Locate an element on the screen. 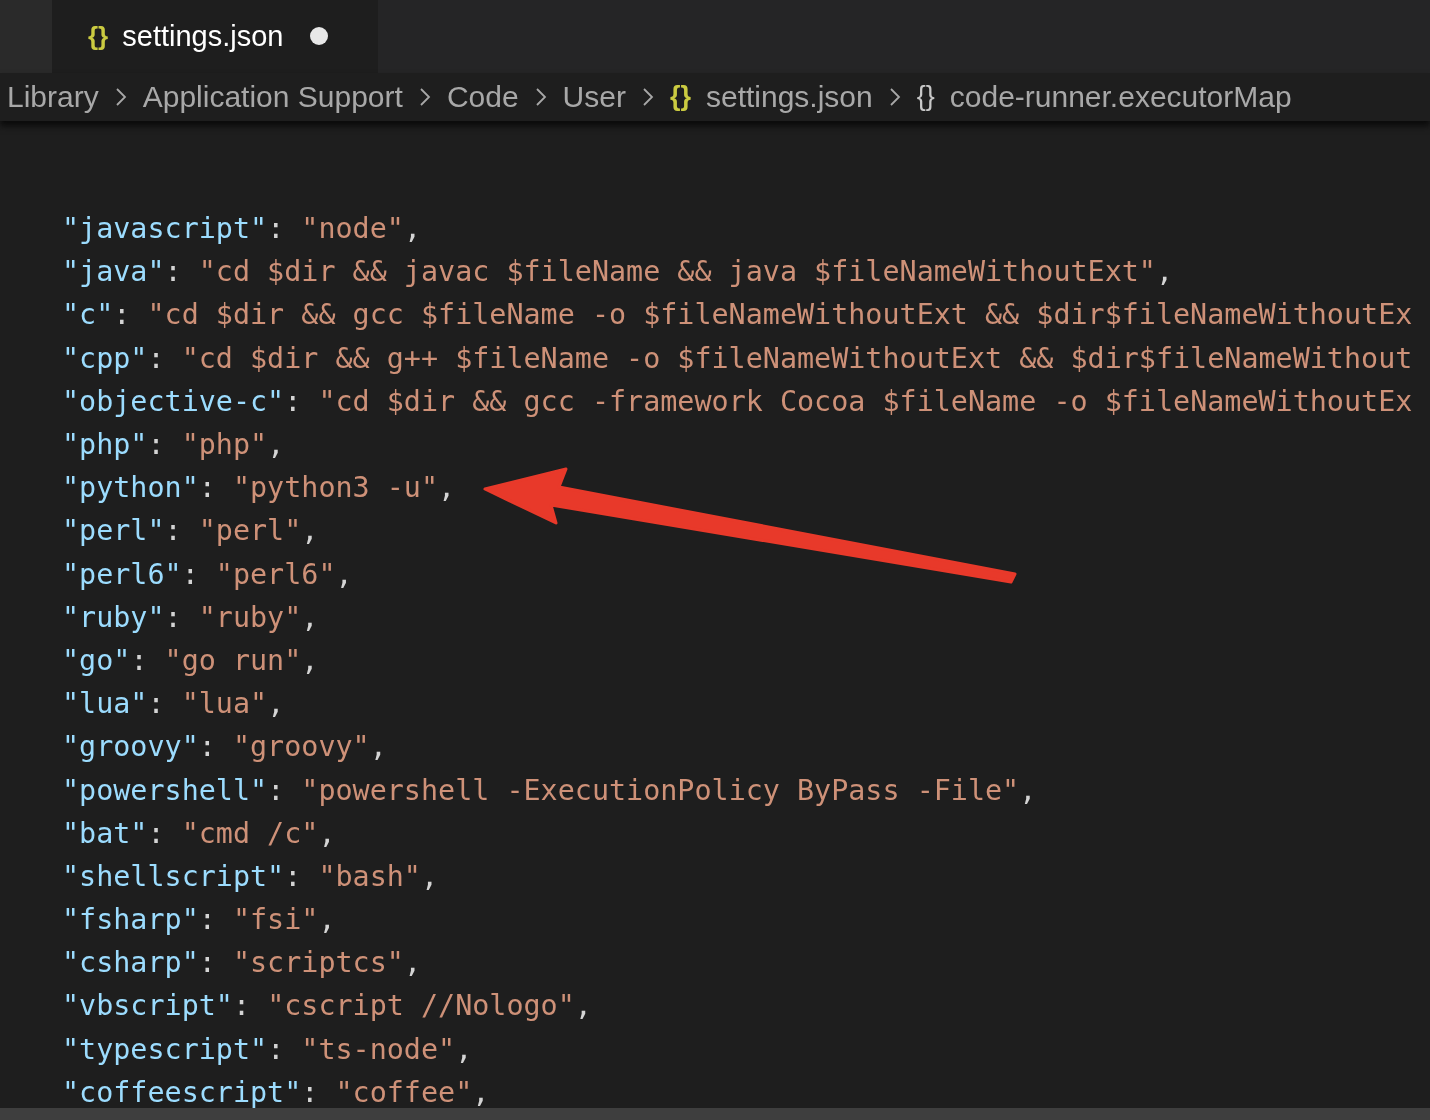 This screenshot has width=1430, height=1120. code-line: "typescript": "ts-node", is located at coordinates (267, 1049).